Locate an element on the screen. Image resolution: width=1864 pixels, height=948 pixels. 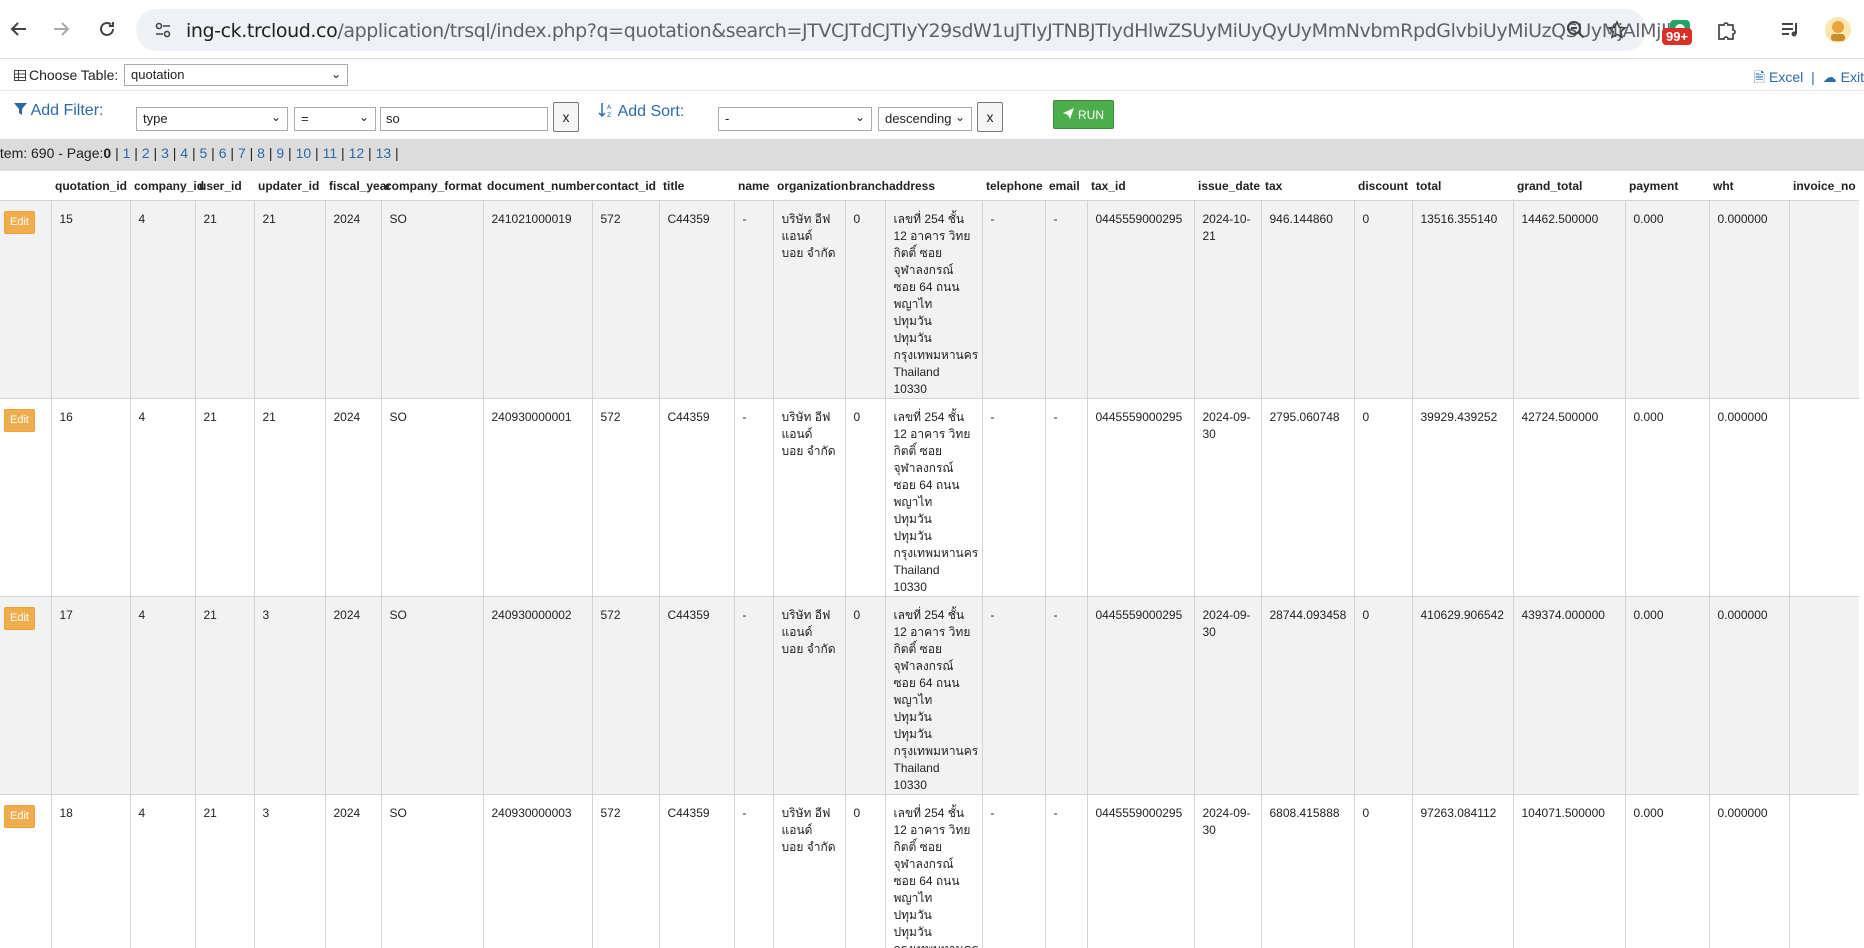
column-header-fiscal-year: fiscal_year is located at coordinates (358, 186).